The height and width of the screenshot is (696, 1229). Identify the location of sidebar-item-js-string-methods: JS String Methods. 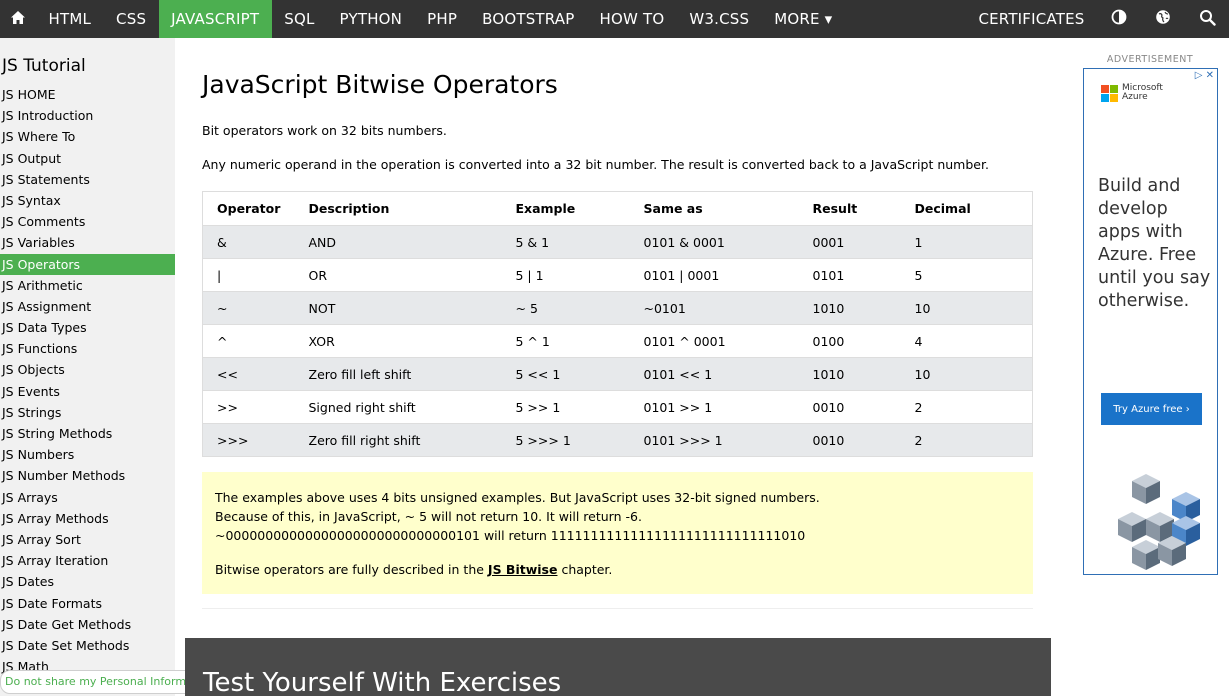
(87, 433).